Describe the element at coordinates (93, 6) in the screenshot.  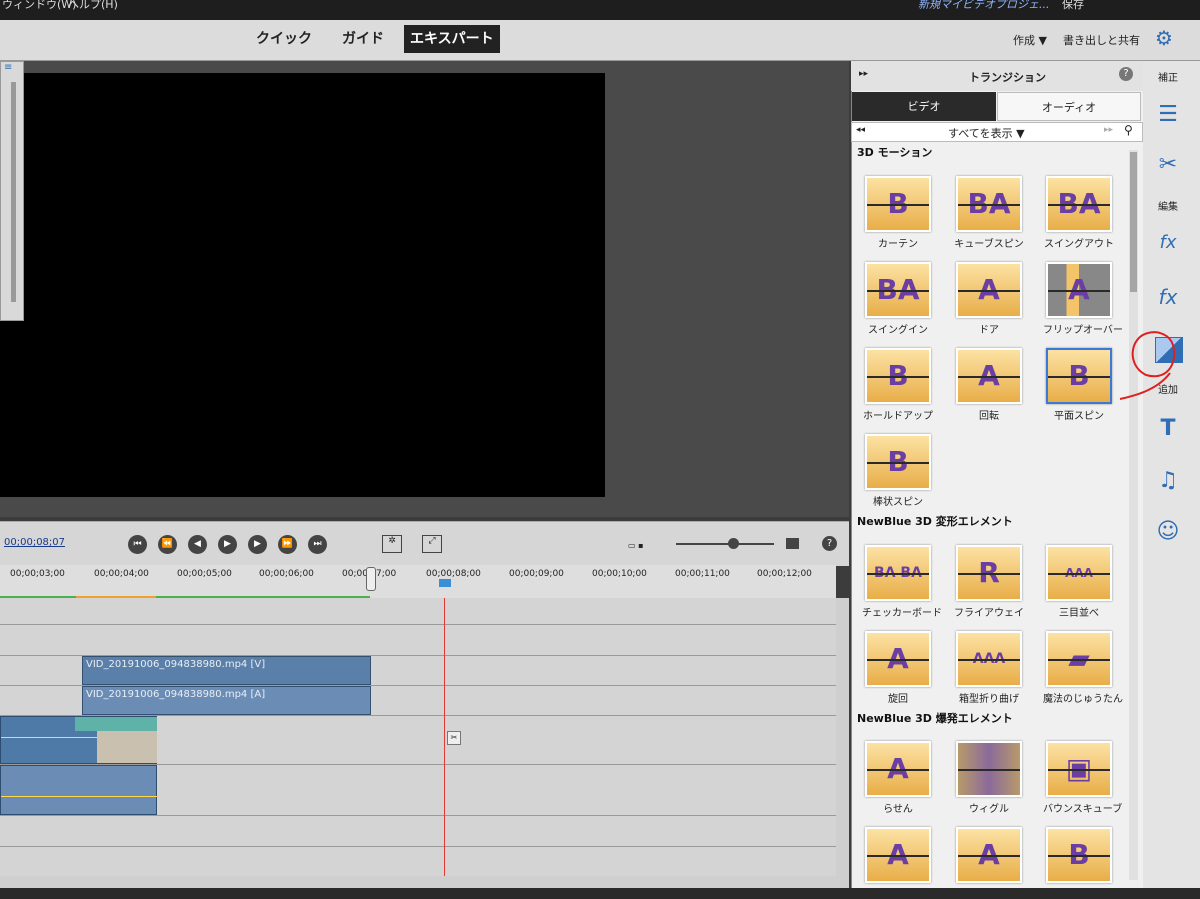
I see `menu-help: ヘルプ(H)` at that location.